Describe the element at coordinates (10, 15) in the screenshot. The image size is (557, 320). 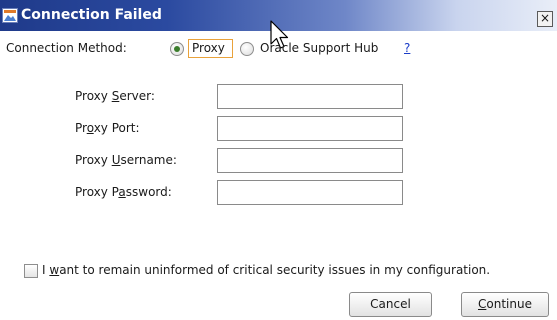
I see `app-icon` at that location.